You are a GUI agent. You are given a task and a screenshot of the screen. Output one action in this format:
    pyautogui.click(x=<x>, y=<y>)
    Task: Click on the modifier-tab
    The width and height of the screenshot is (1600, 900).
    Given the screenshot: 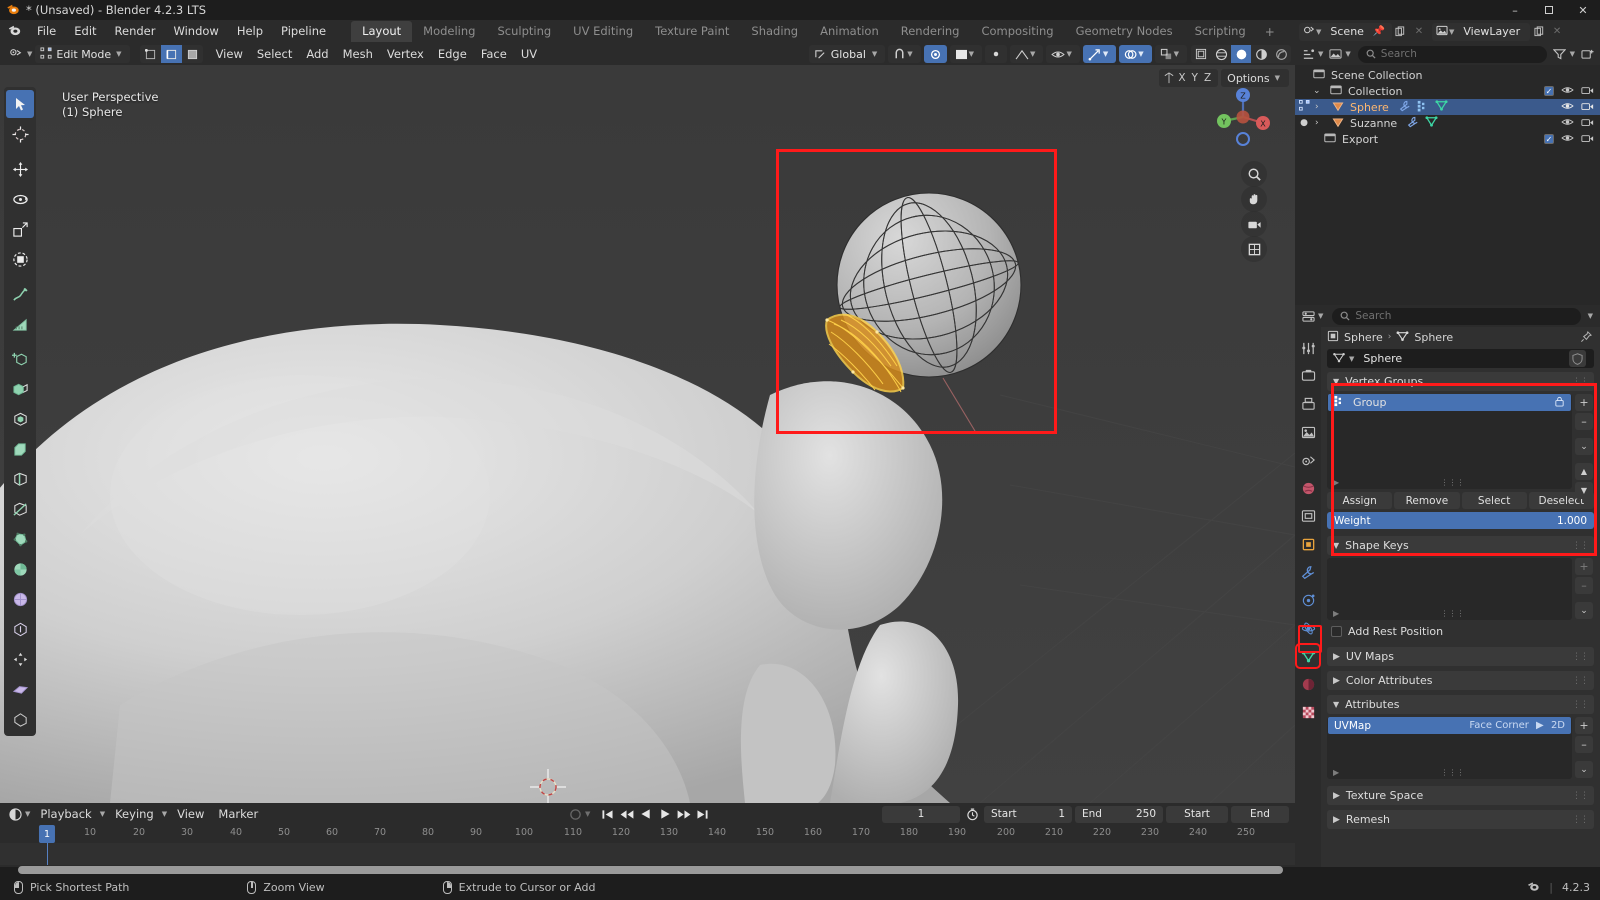 What is the action you would take?
    pyautogui.click(x=1308, y=572)
    